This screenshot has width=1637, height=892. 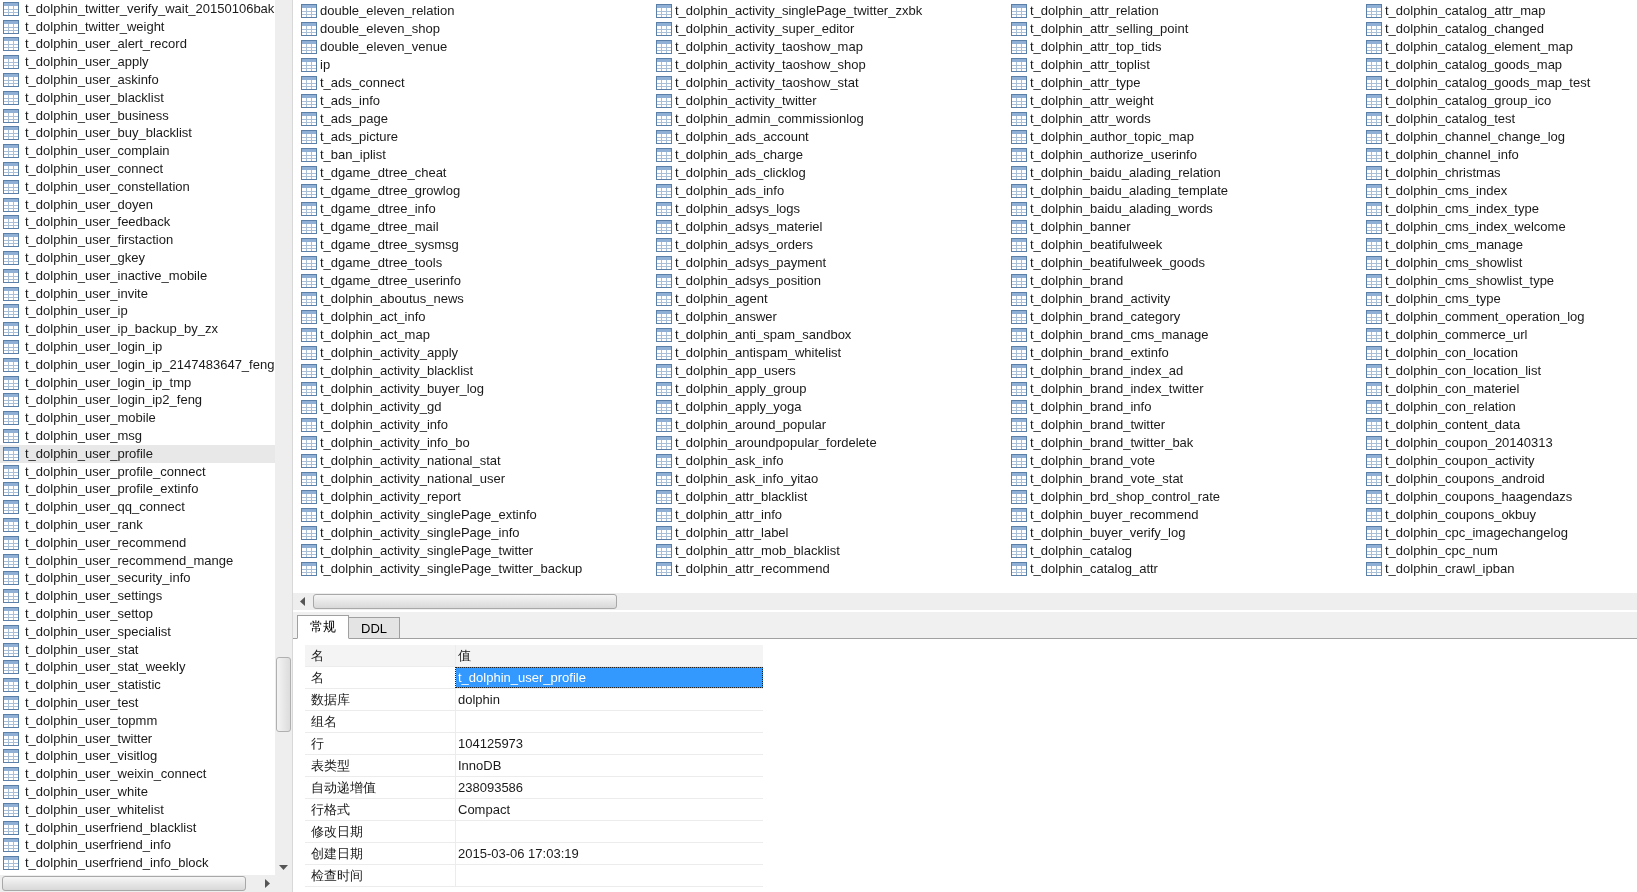 I want to click on sidebar-item: t_dolphin_user_recommend, so click(x=137, y=542).